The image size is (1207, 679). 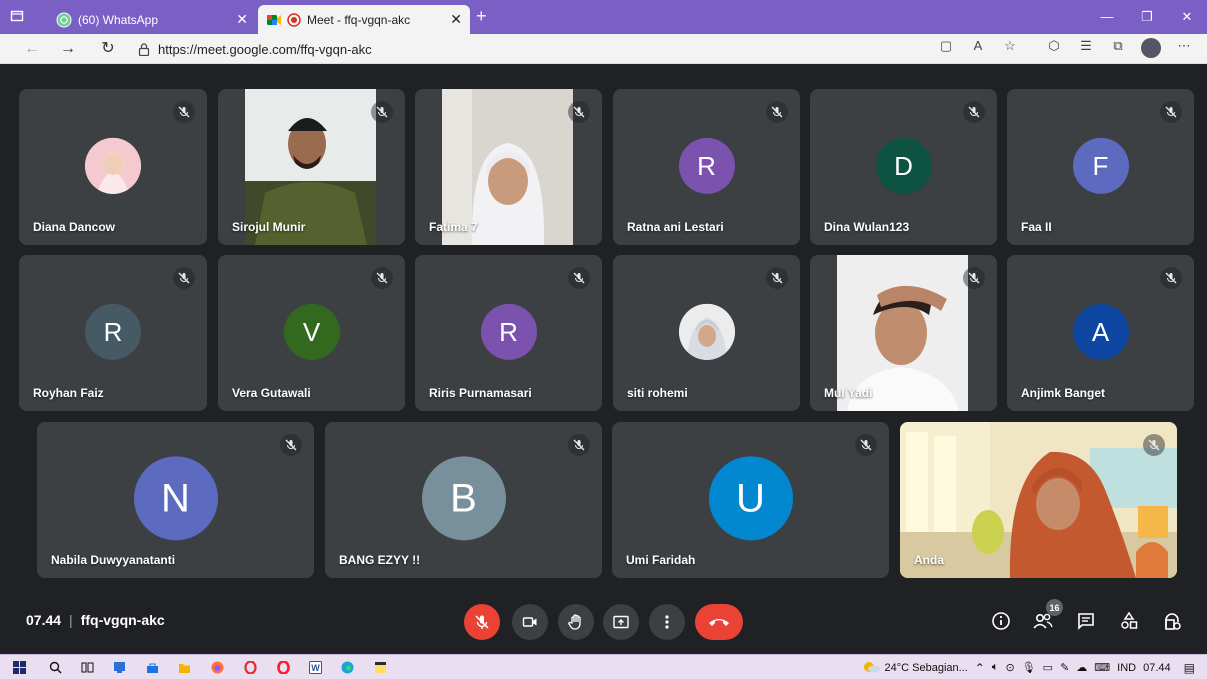 I want to click on participant-name: Nabila Duwyyanatanti, so click(x=113, y=560).